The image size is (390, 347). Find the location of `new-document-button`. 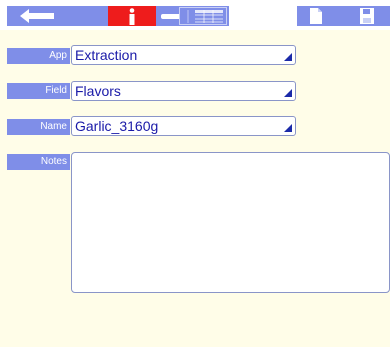

new-document-button is located at coordinates (316, 16).